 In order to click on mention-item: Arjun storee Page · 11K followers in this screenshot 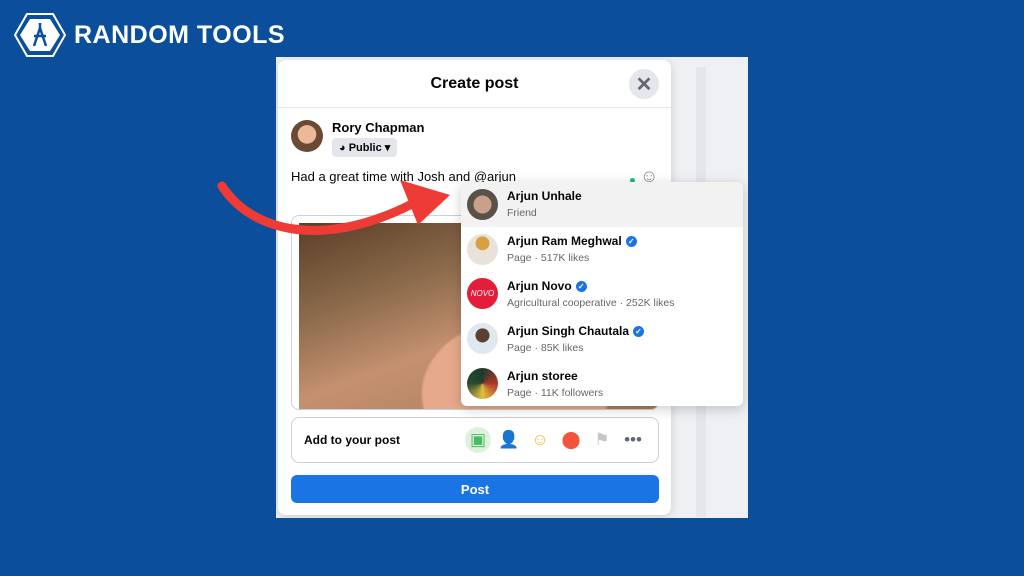, I will do `click(602, 383)`.